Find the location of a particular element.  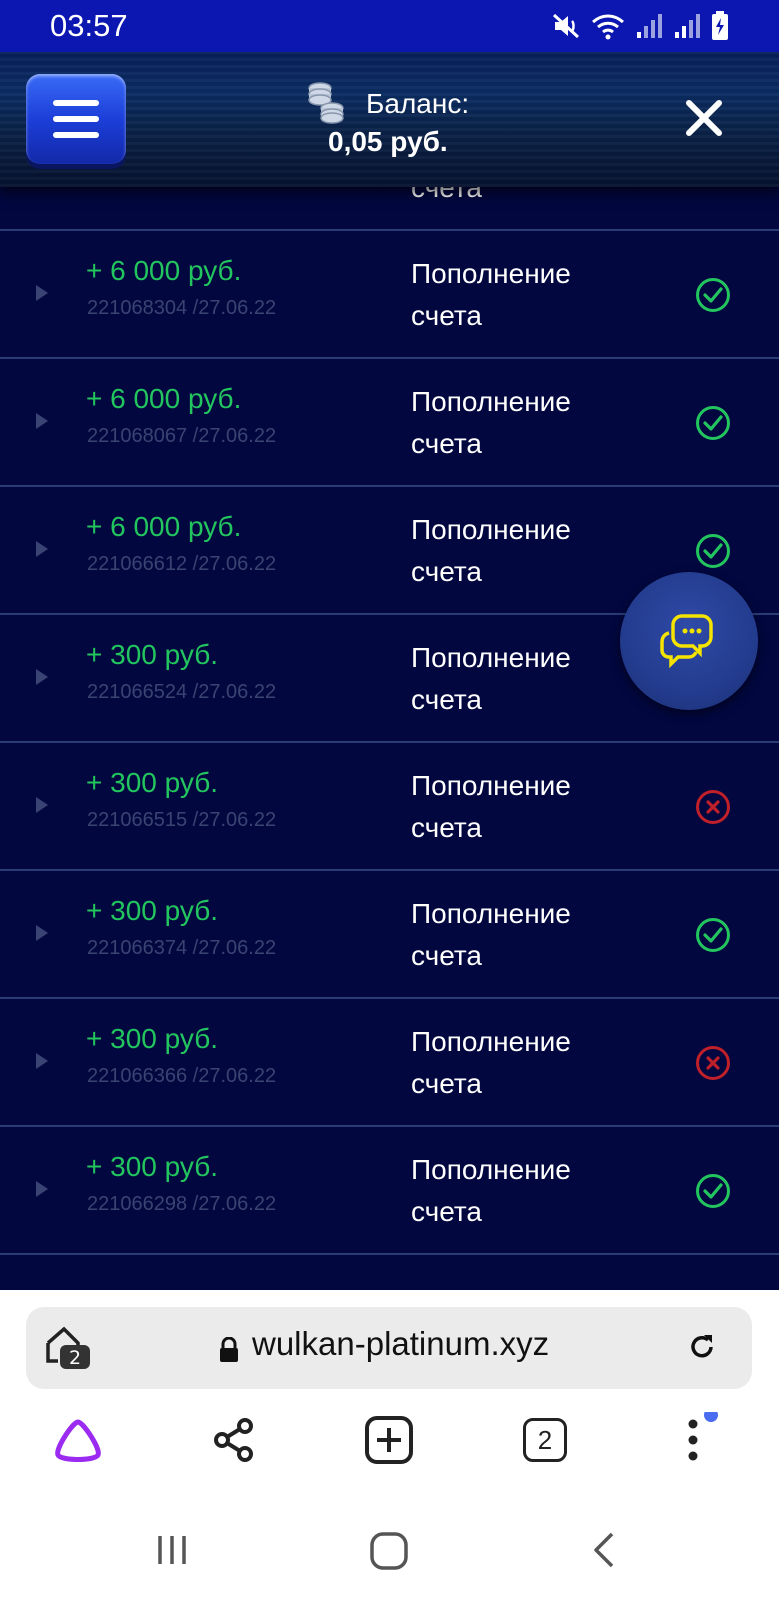

alice-icon is located at coordinates (78, 1440).